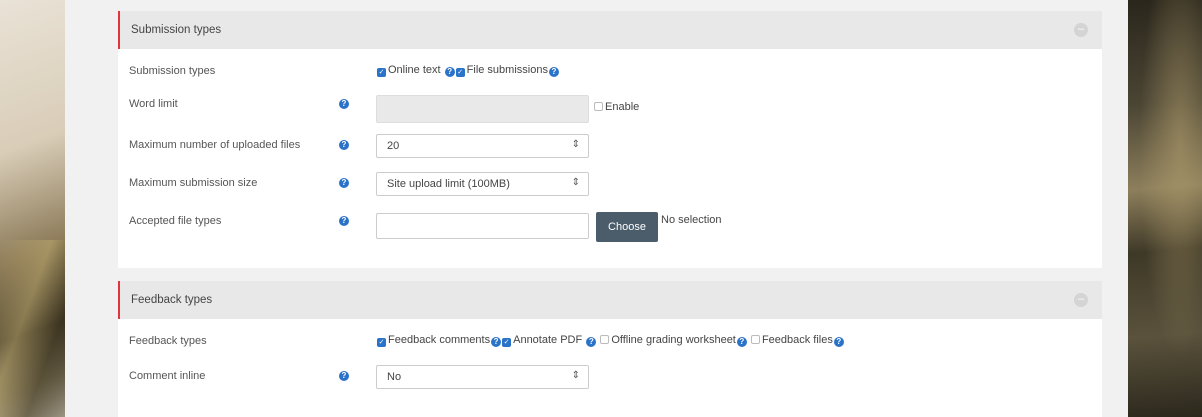 The width and height of the screenshot is (1202, 417). Describe the element at coordinates (691, 220) in the screenshot. I see `no-selection-text: No selection` at that location.